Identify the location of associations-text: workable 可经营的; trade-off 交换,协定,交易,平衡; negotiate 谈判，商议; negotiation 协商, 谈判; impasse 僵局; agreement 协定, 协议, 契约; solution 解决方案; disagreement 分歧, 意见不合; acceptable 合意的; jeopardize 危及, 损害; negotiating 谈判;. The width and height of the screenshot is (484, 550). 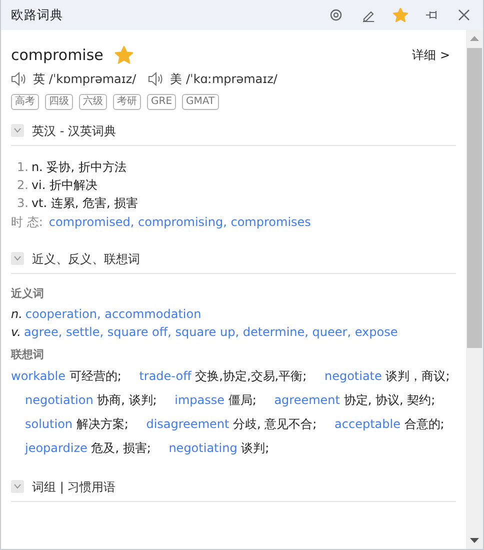
(231, 412).